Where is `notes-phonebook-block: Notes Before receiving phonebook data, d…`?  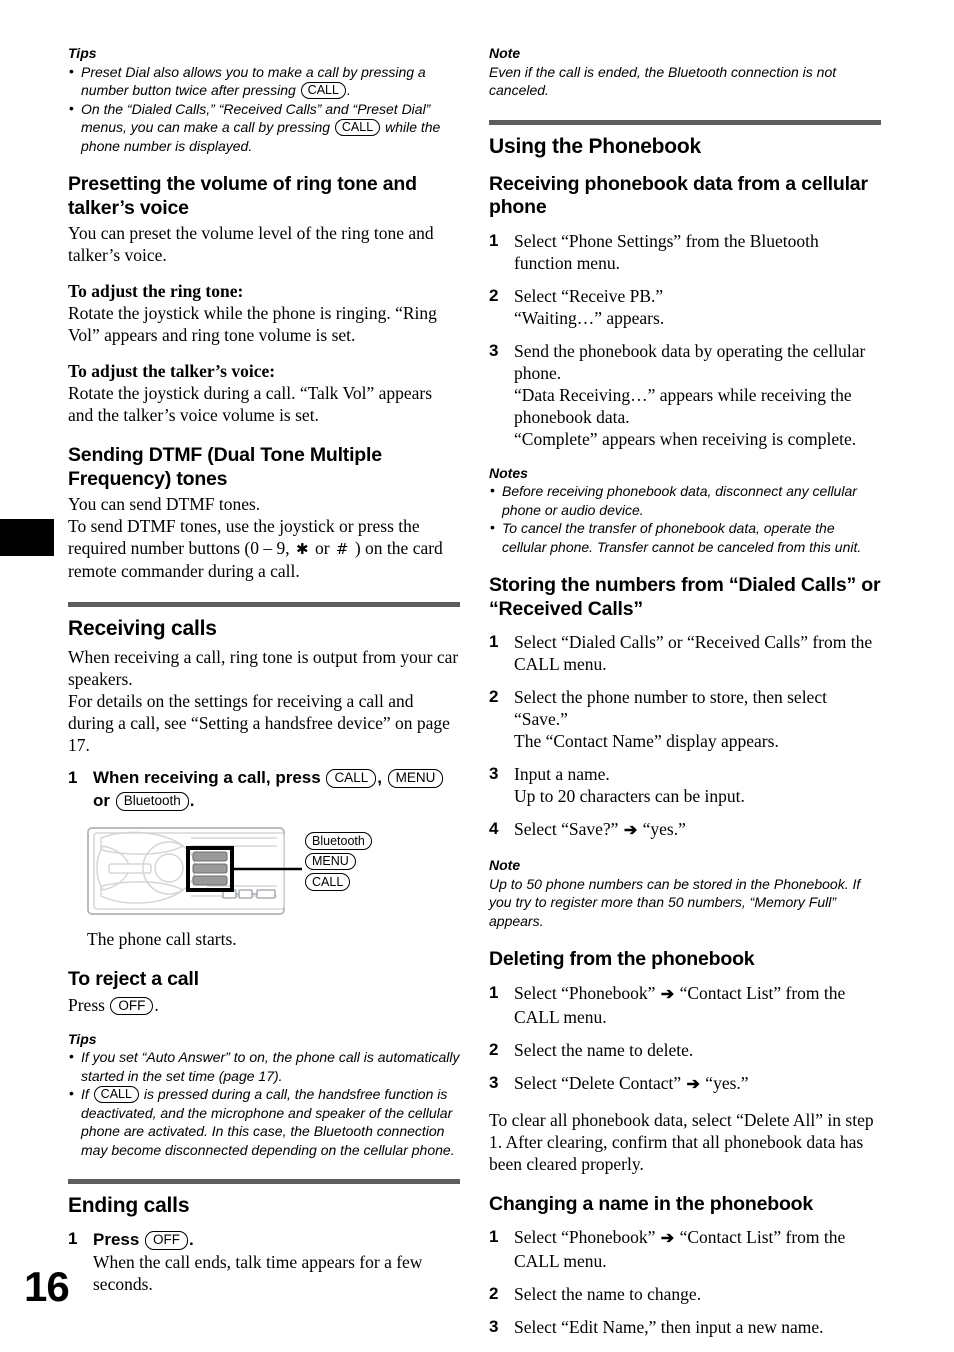
notes-phonebook-block: Notes Before receiving phonebook data, d… is located at coordinates (685, 510).